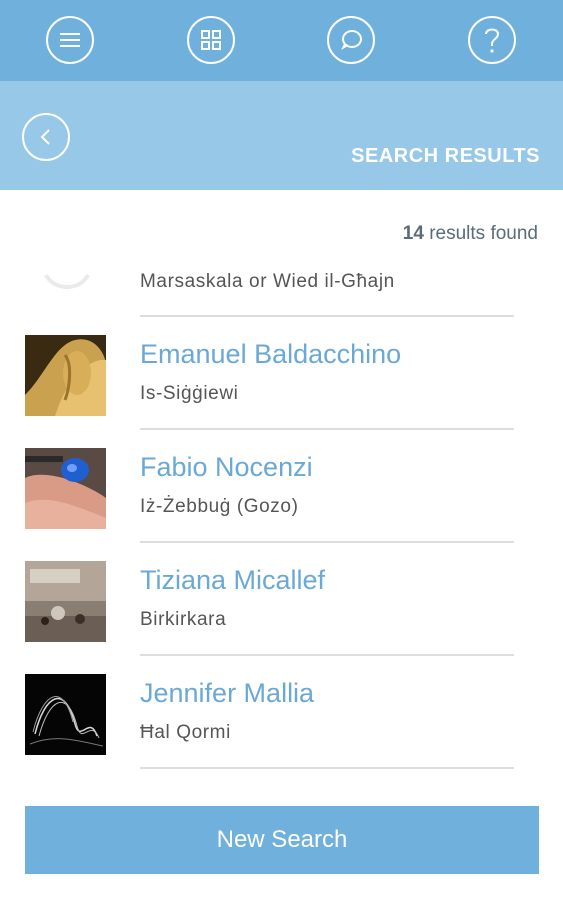 Image resolution: width=563 pixels, height=900 pixels. What do you see at coordinates (70, 40) in the screenshot?
I see `menu-icon` at bounding box center [70, 40].